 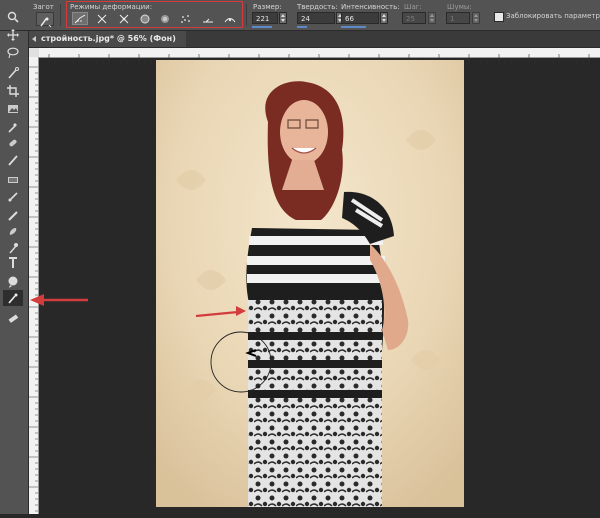 I want to click on intensity-field: 66, so click(x=360, y=18).